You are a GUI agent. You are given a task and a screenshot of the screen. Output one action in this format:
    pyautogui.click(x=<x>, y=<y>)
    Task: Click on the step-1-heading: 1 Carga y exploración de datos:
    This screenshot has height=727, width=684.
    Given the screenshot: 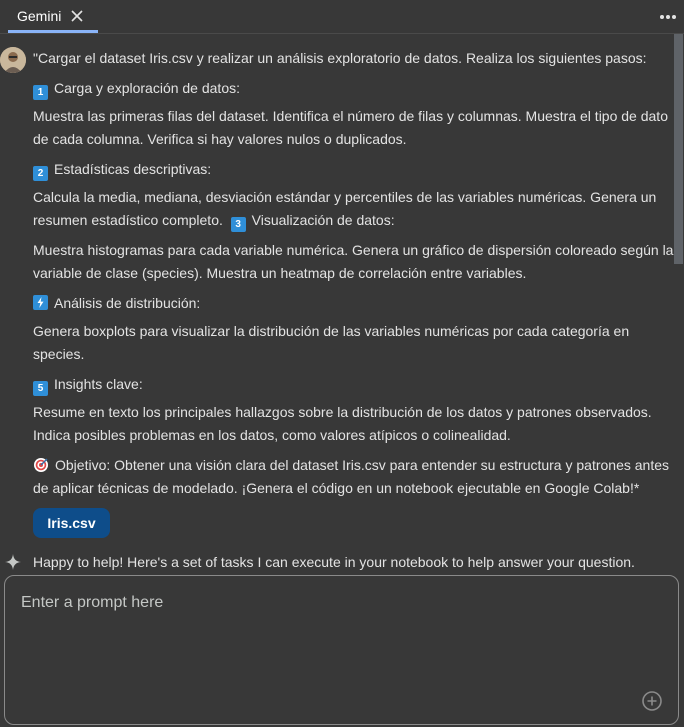 What is the action you would take?
    pyautogui.click(x=136, y=88)
    